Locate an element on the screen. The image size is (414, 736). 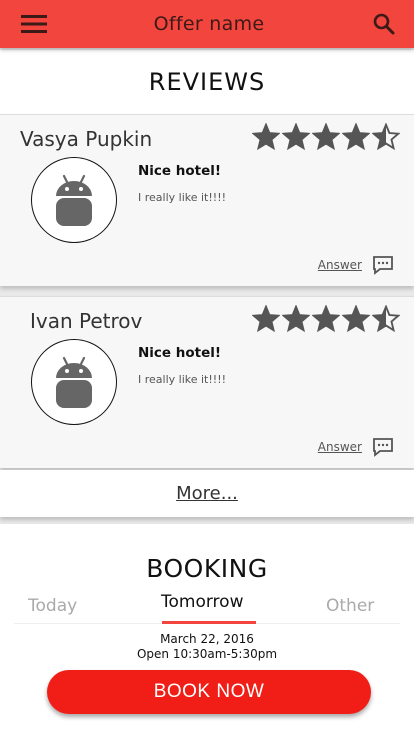
app-bar: Offer name is located at coordinates (207, 24).